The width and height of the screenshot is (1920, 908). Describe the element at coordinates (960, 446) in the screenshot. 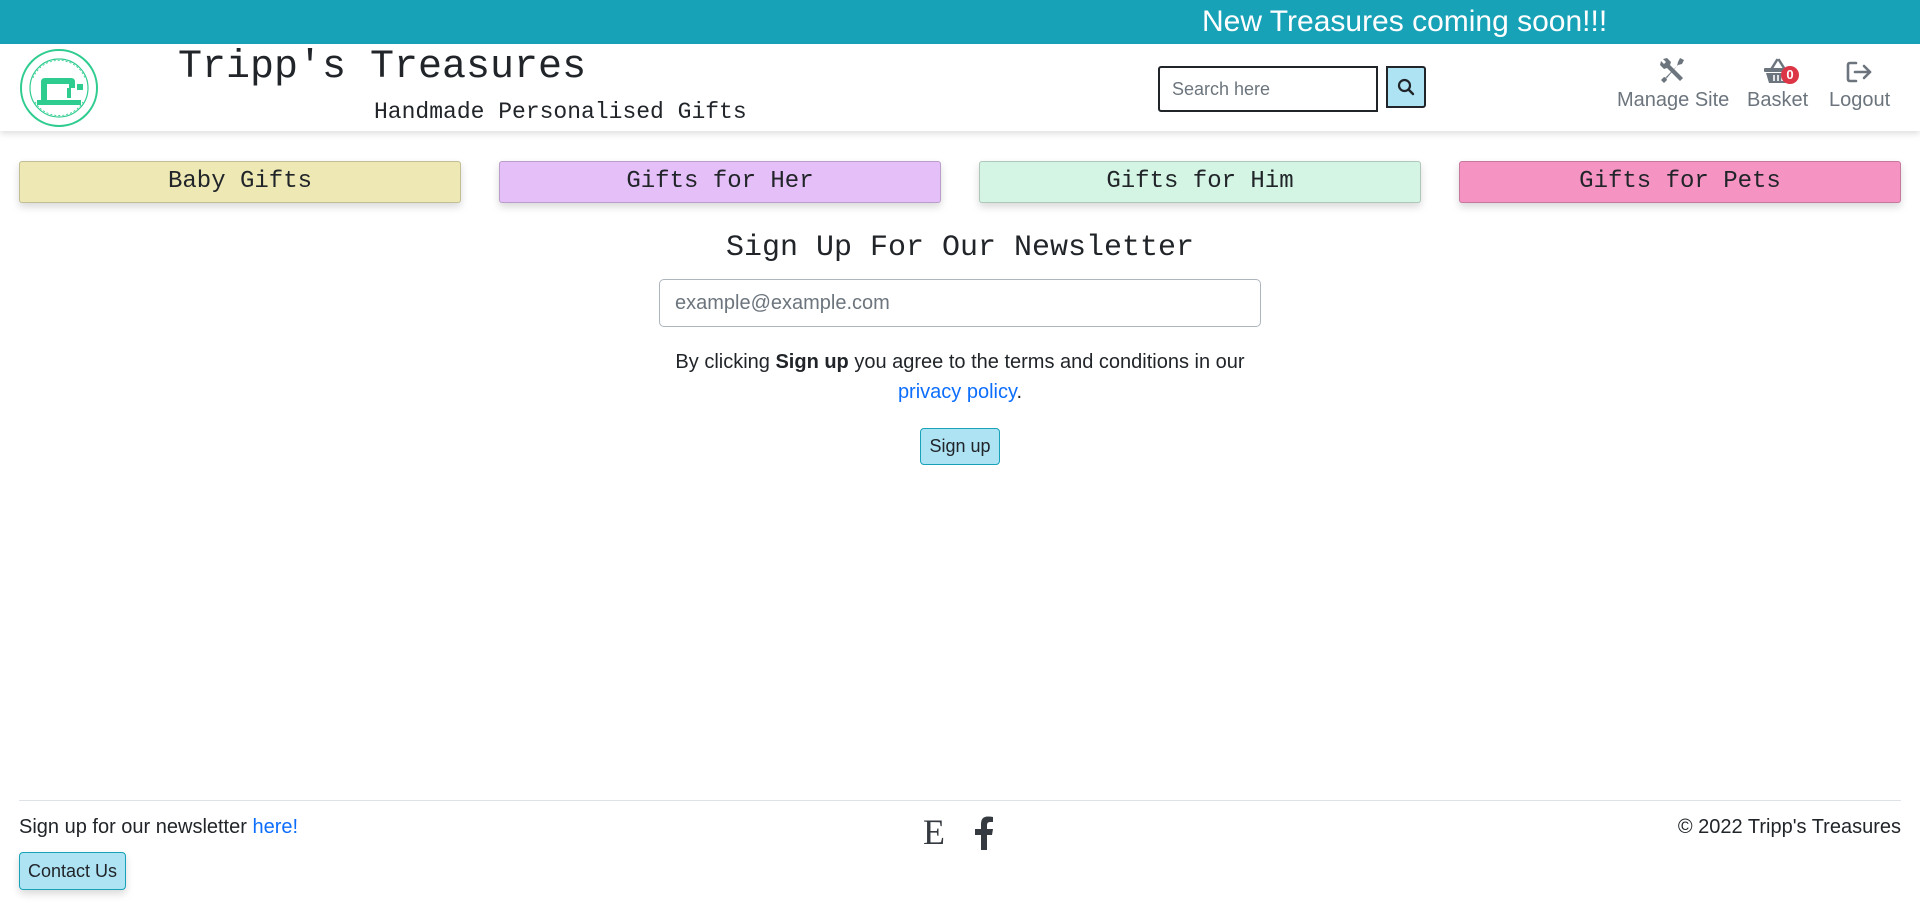

I see `newsletter-signup-button: Sign up` at that location.